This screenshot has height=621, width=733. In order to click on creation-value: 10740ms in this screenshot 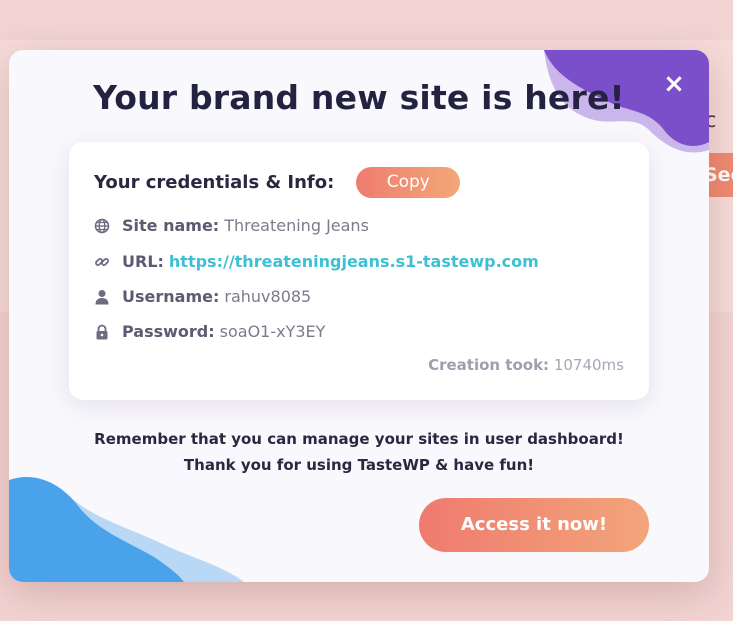, I will do `click(588, 365)`.